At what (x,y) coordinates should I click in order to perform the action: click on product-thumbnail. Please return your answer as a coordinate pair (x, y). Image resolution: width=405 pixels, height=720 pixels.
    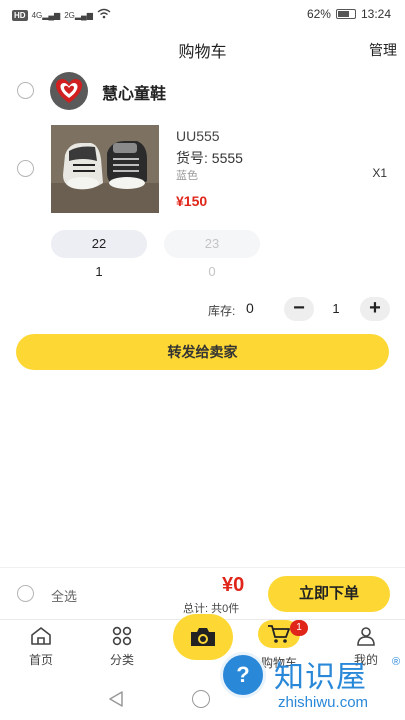
    Looking at the image, I should click on (105, 169).